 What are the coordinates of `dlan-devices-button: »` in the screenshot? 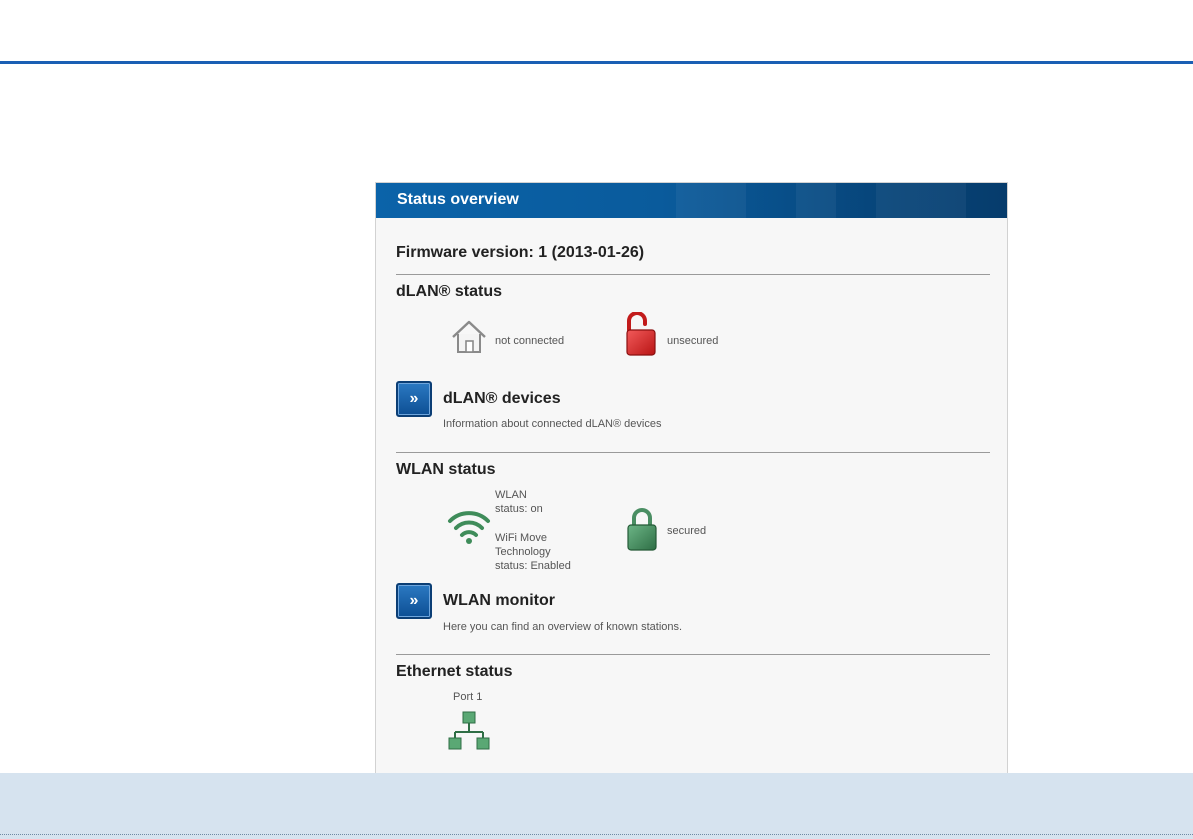 It's located at (414, 399).